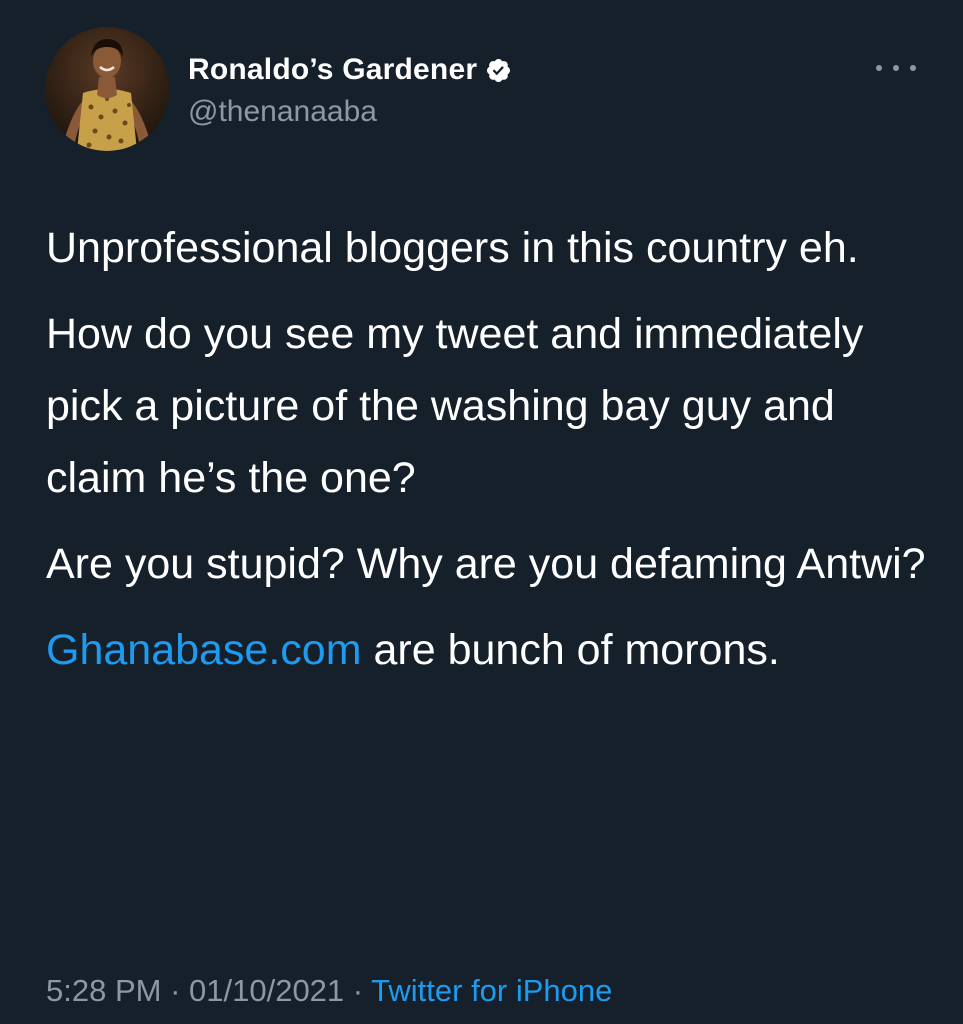 Image resolution: width=963 pixels, height=1024 pixels. Describe the element at coordinates (570, 650) in the screenshot. I see `tweet-text-rest: are bunch of morons.` at that location.